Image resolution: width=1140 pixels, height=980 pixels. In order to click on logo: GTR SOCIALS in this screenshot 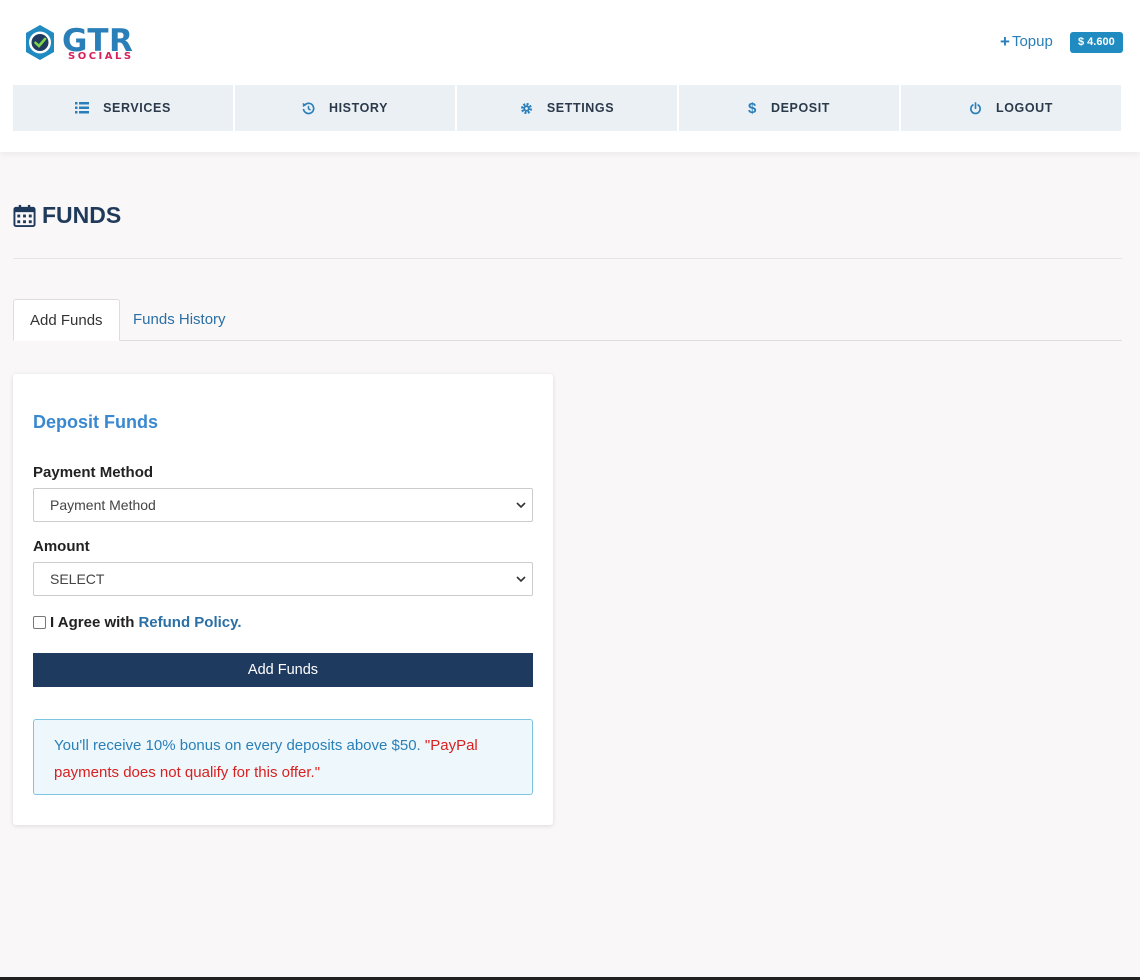, I will do `click(78, 44)`.